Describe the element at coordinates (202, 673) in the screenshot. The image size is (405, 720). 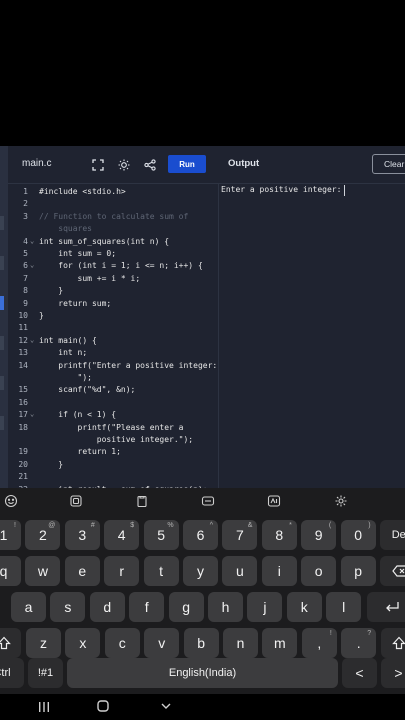
I see `space-key: English(India)` at that location.